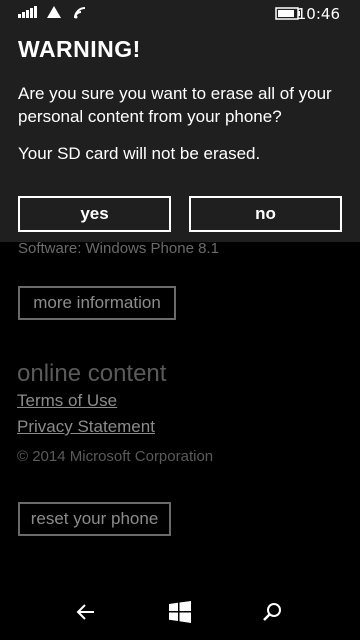 The height and width of the screenshot is (640, 360). I want to click on search-button, so click(272, 612).